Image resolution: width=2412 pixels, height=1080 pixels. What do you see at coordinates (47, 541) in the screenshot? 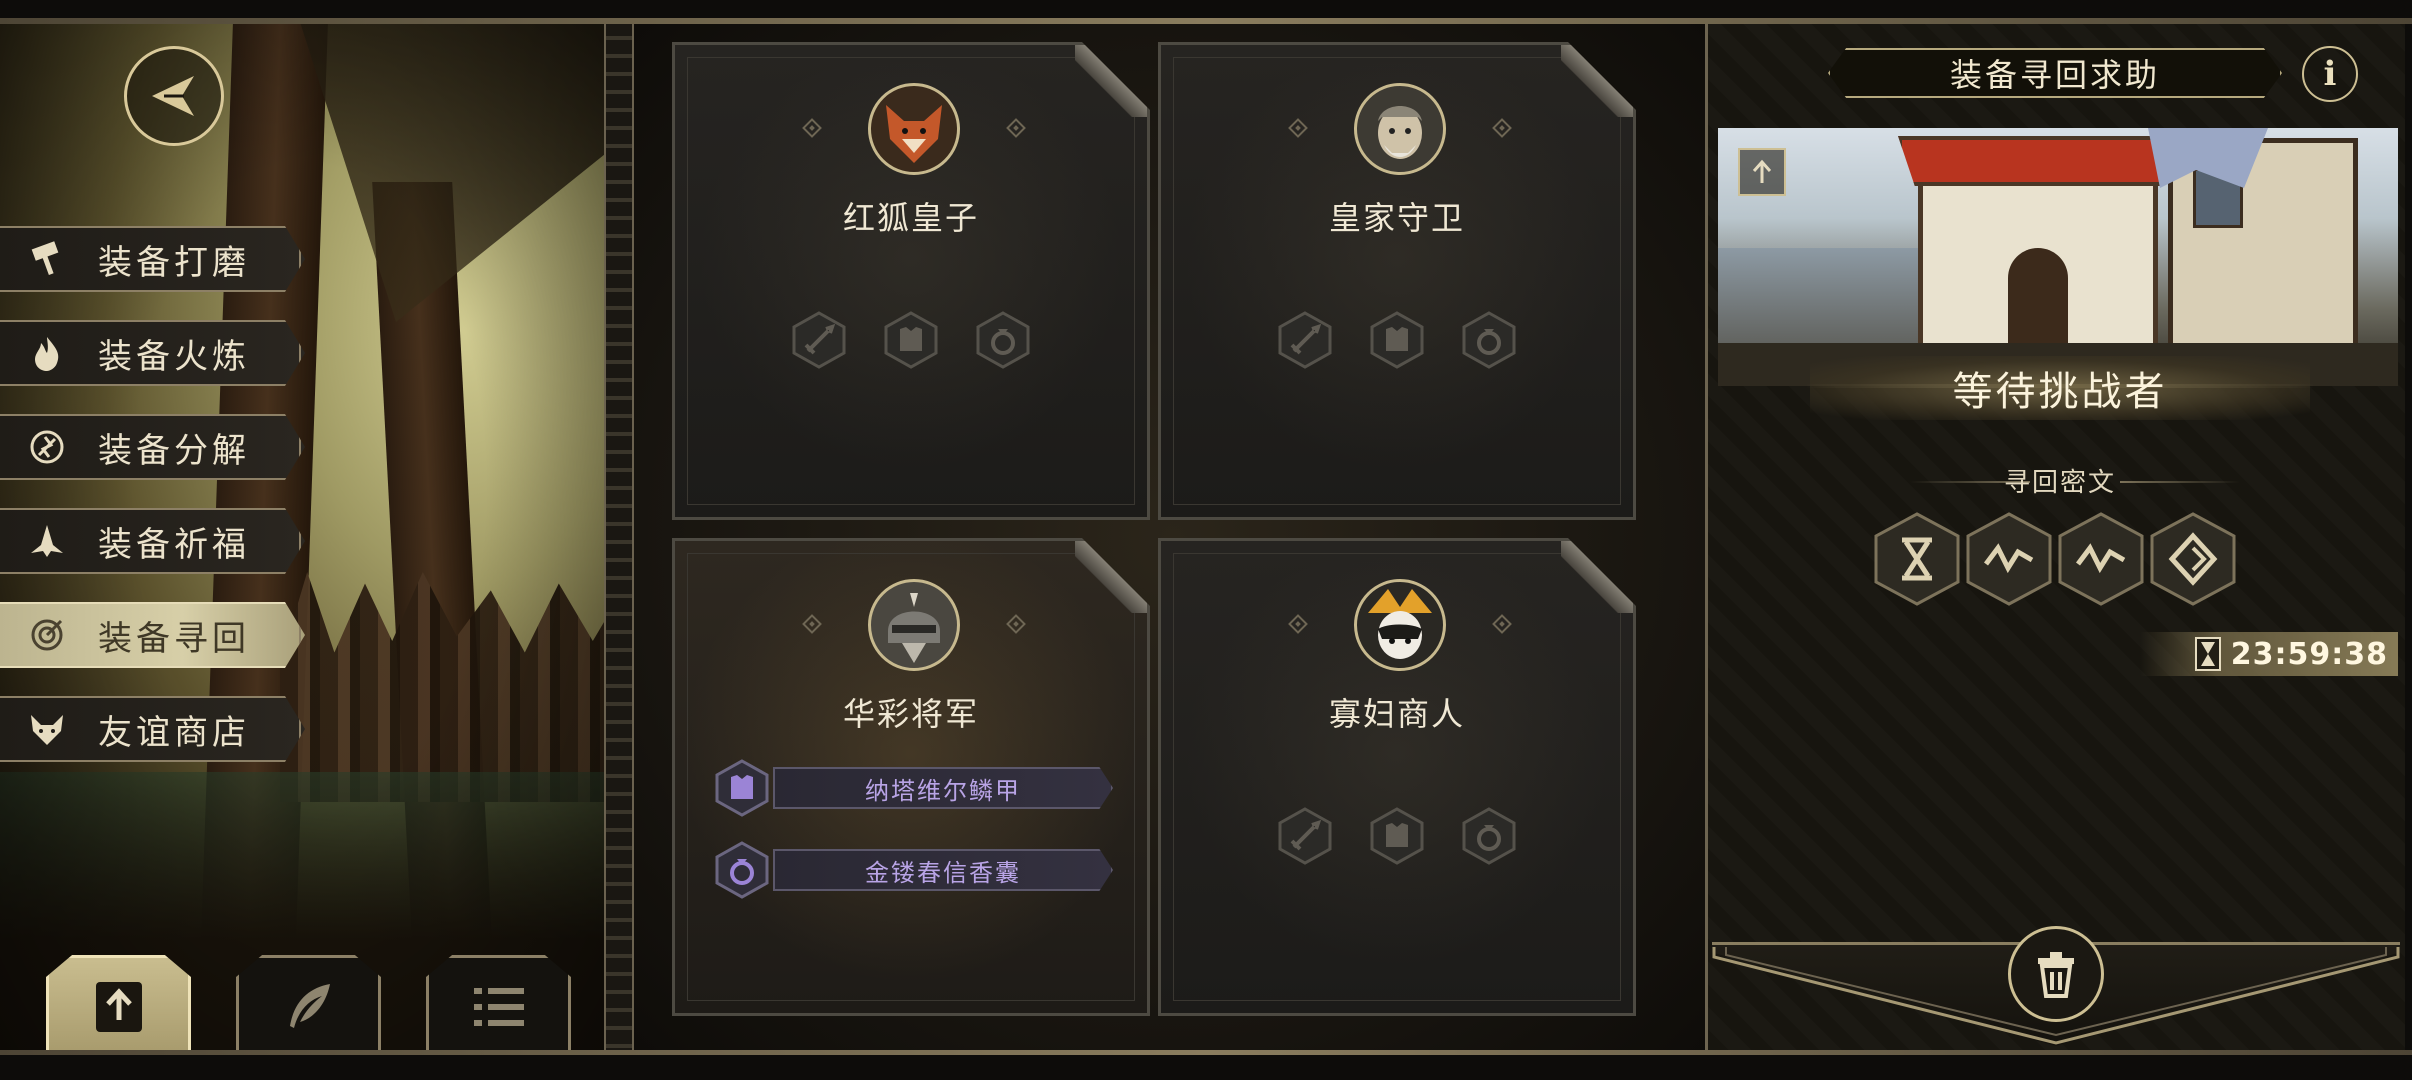
I see `pray-icon` at bounding box center [47, 541].